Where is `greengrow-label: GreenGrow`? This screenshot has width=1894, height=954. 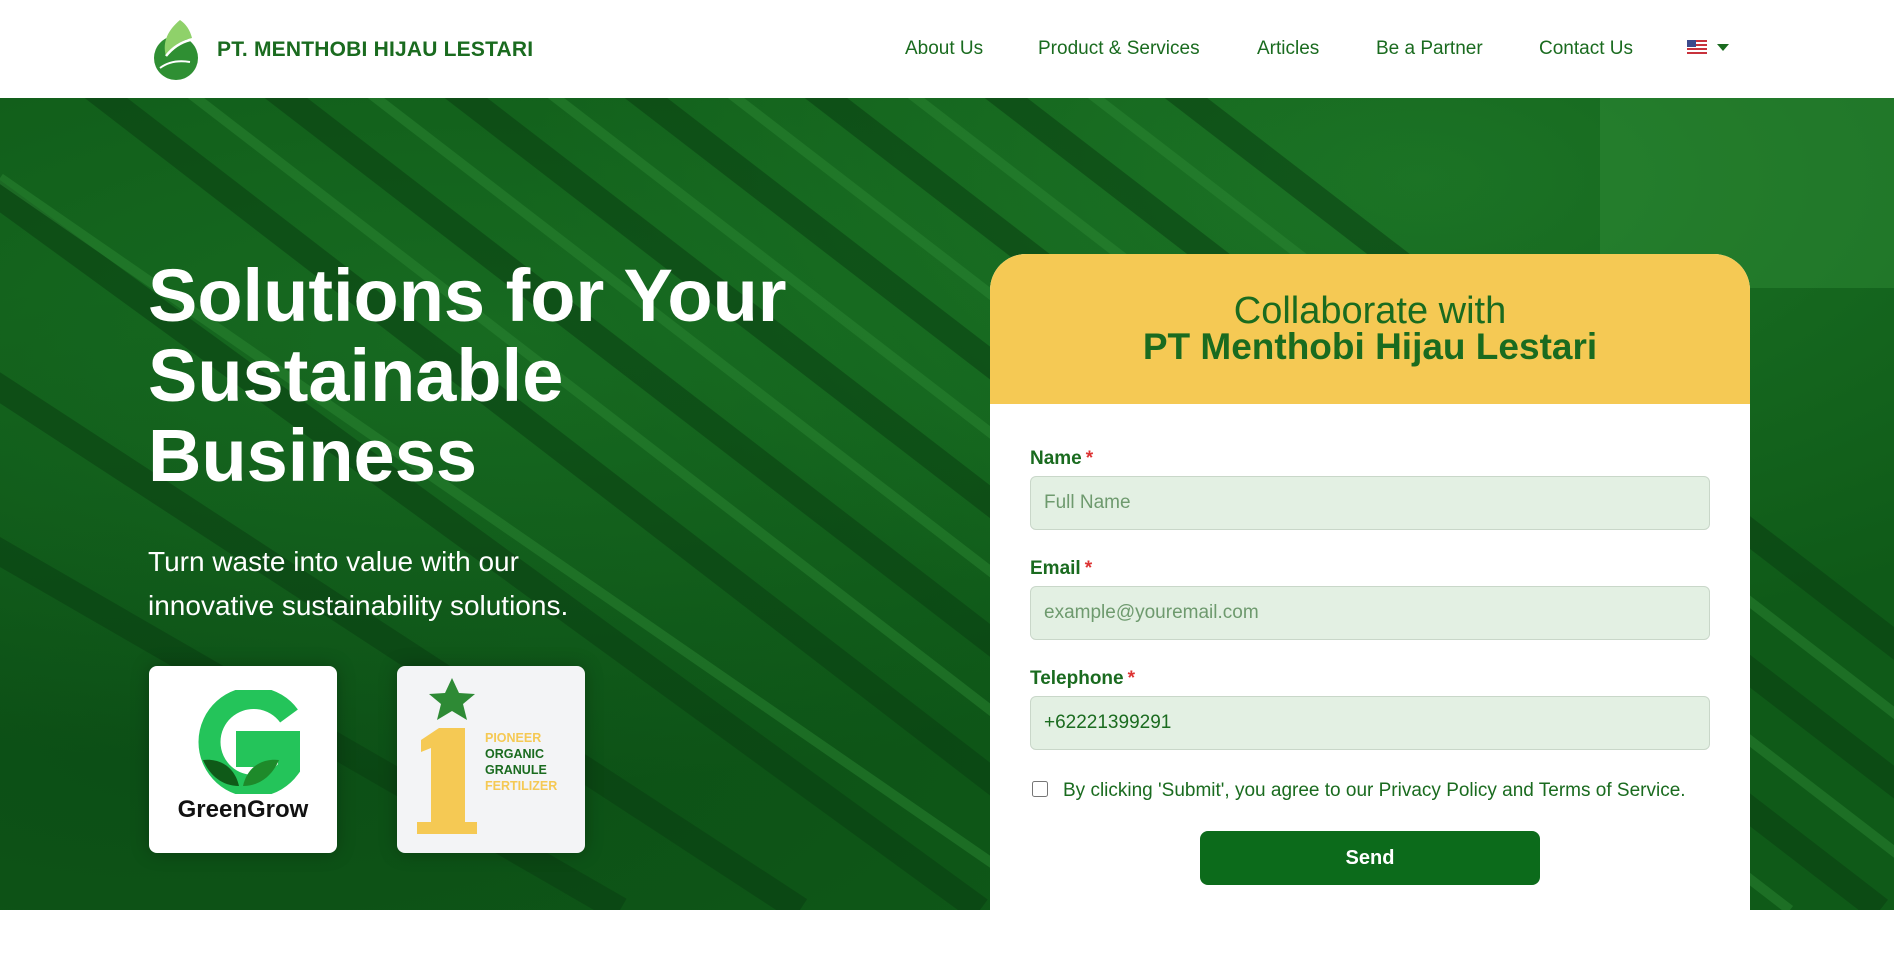 greengrow-label: GreenGrow is located at coordinates (243, 809).